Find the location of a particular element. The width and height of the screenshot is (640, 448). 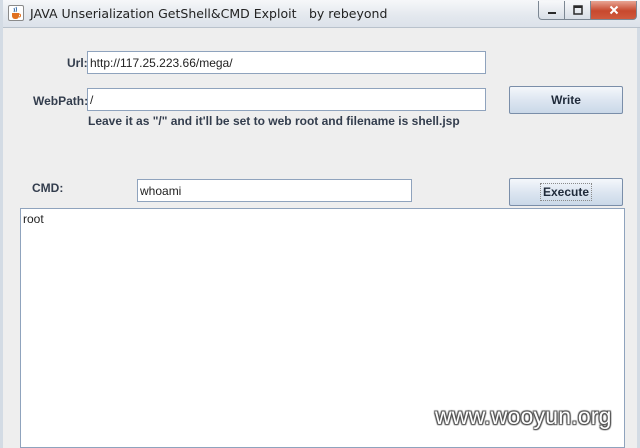

execute-button-label: Execute is located at coordinates (566, 192).